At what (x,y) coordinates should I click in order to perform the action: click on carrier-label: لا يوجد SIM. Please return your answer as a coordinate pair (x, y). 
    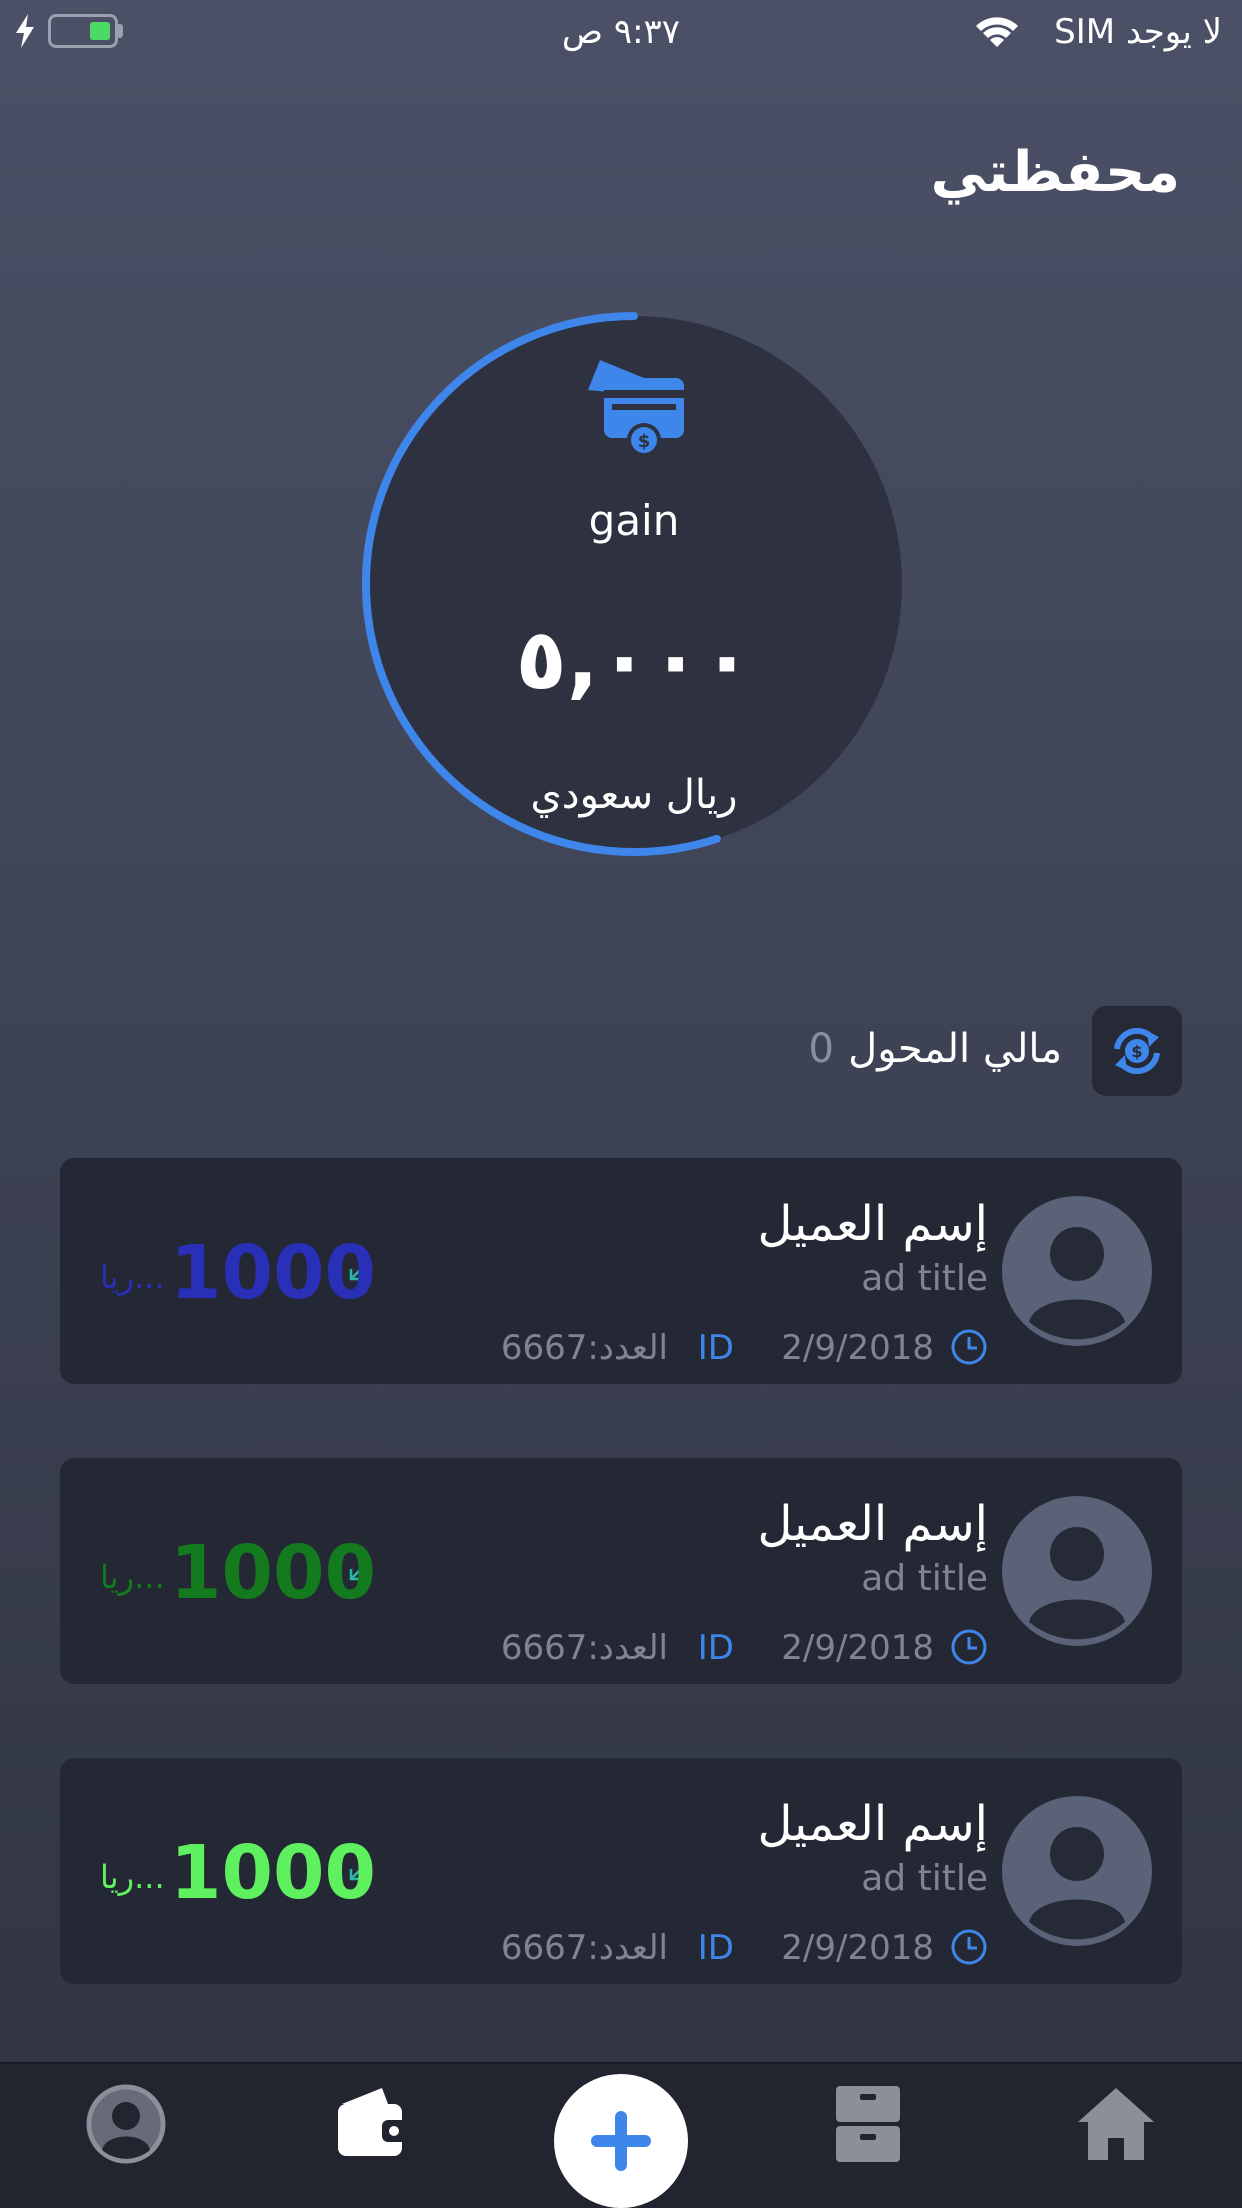
    Looking at the image, I should click on (1138, 32).